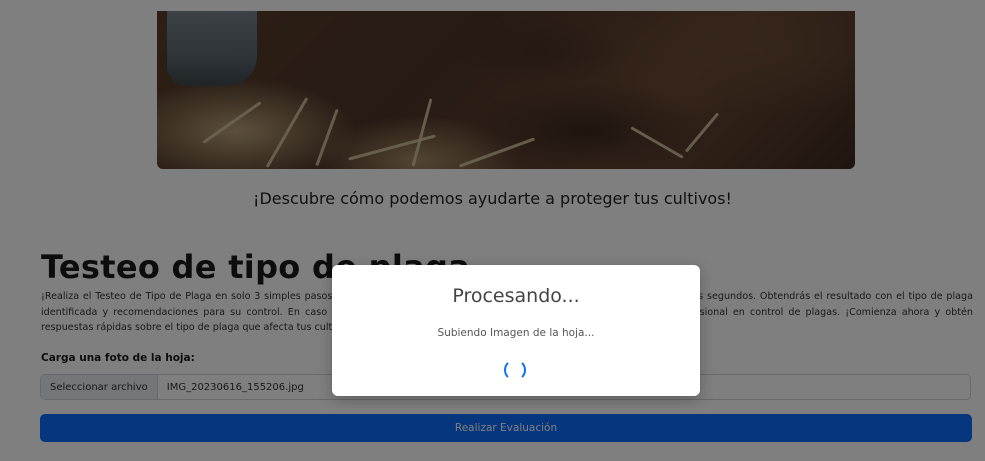  What do you see at coordinates (515, 370) in the screenshot?
I see `loading-spinner-icon` at bounding box center [515, 370].